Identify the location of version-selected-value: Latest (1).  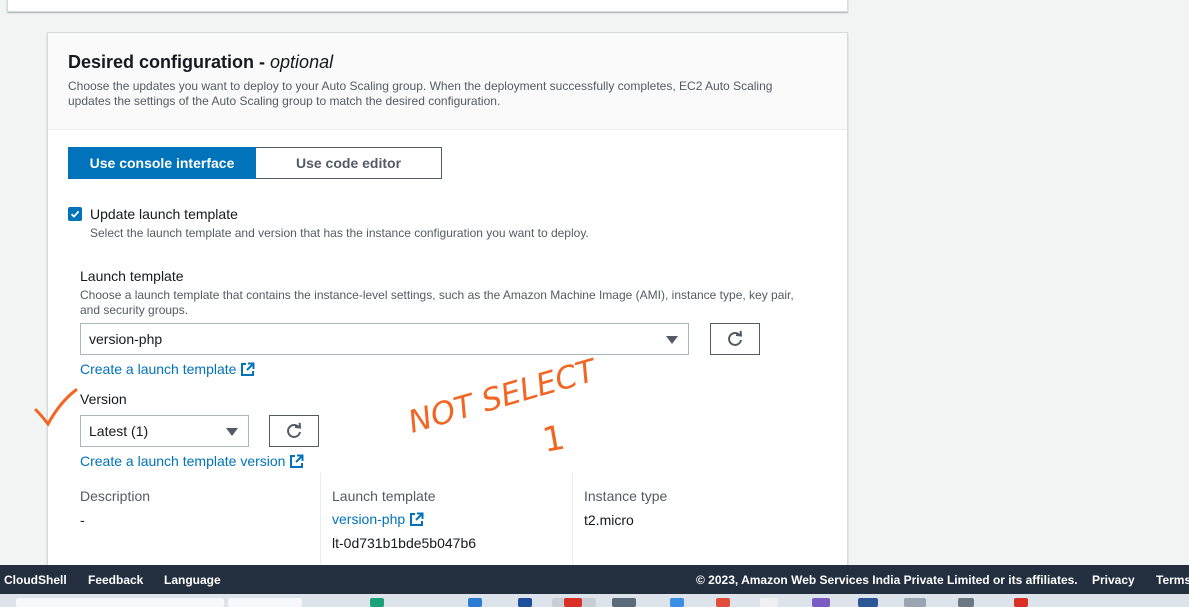
(119, 431).